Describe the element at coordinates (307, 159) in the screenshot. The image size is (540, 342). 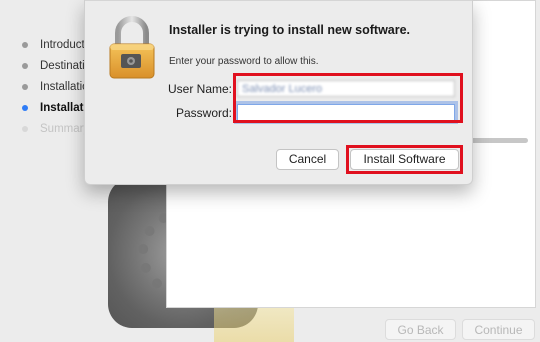
I see `cancel-button: Cancel` at that location.